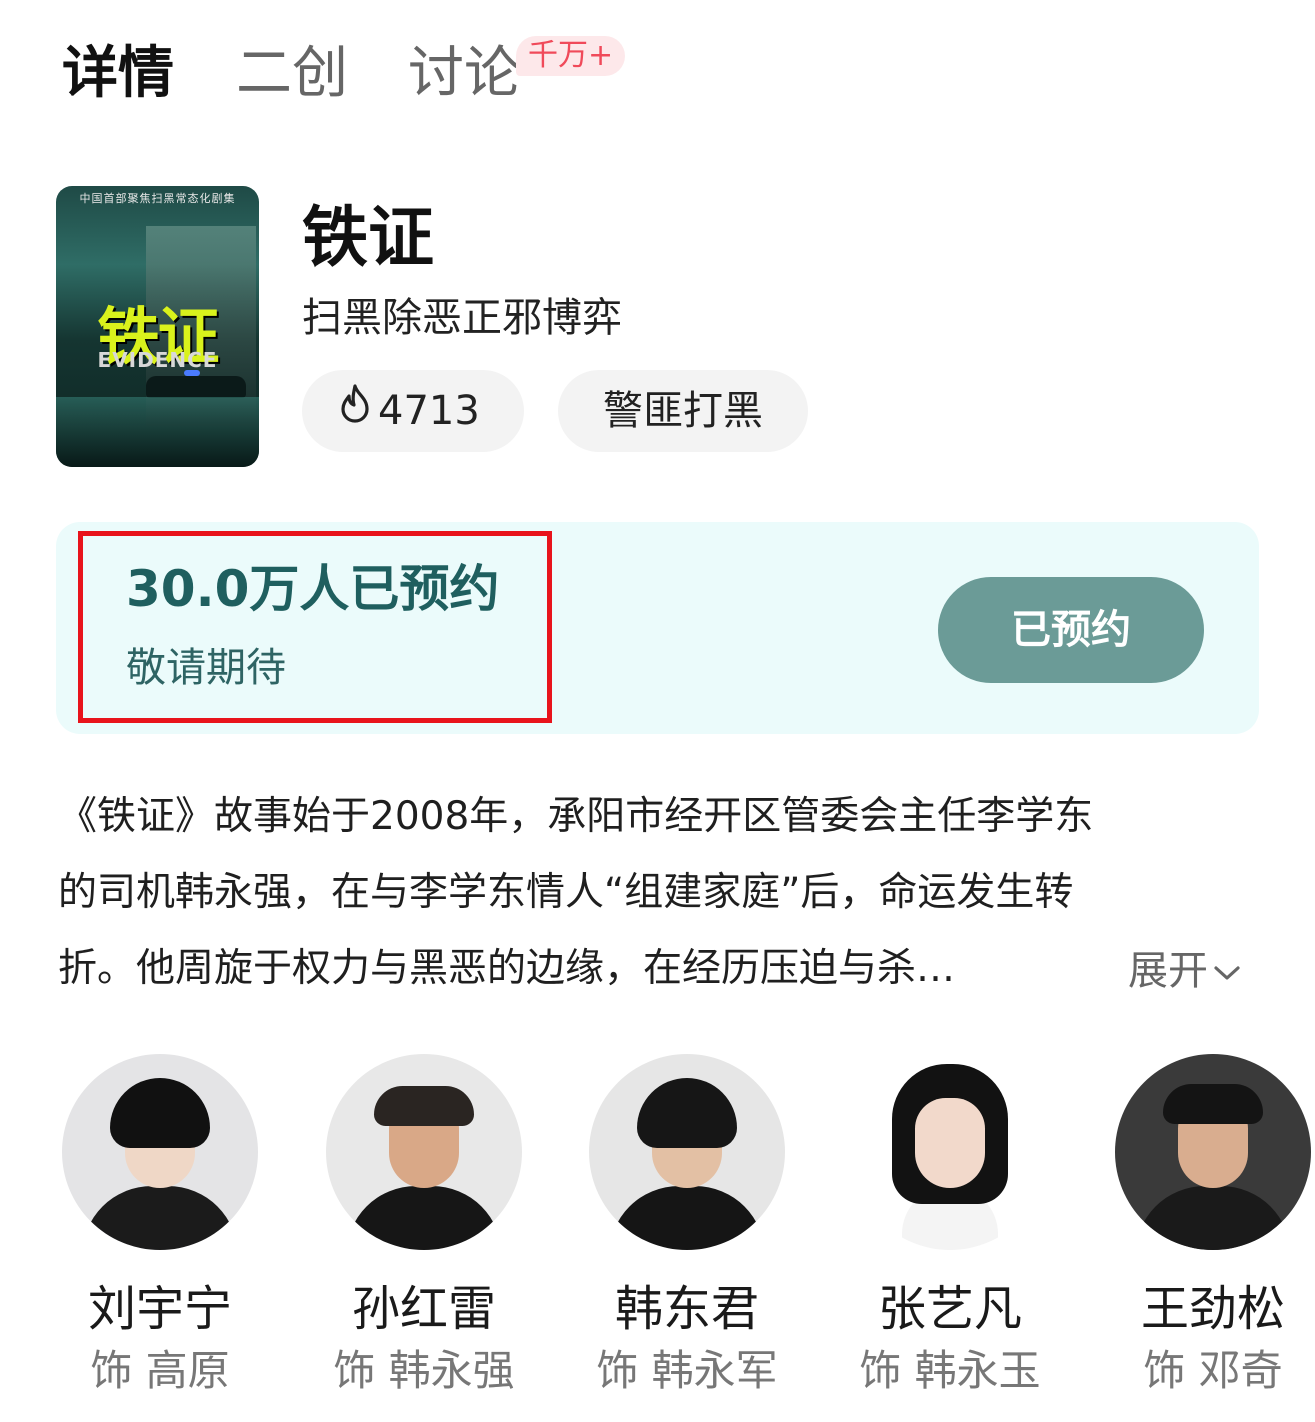 This screenshot has height=1422, width=1315. What do you see at coordinates (1168, 971) in the screenshot?
I see `expand-label: 展开` at bounding box center [1168, 971].